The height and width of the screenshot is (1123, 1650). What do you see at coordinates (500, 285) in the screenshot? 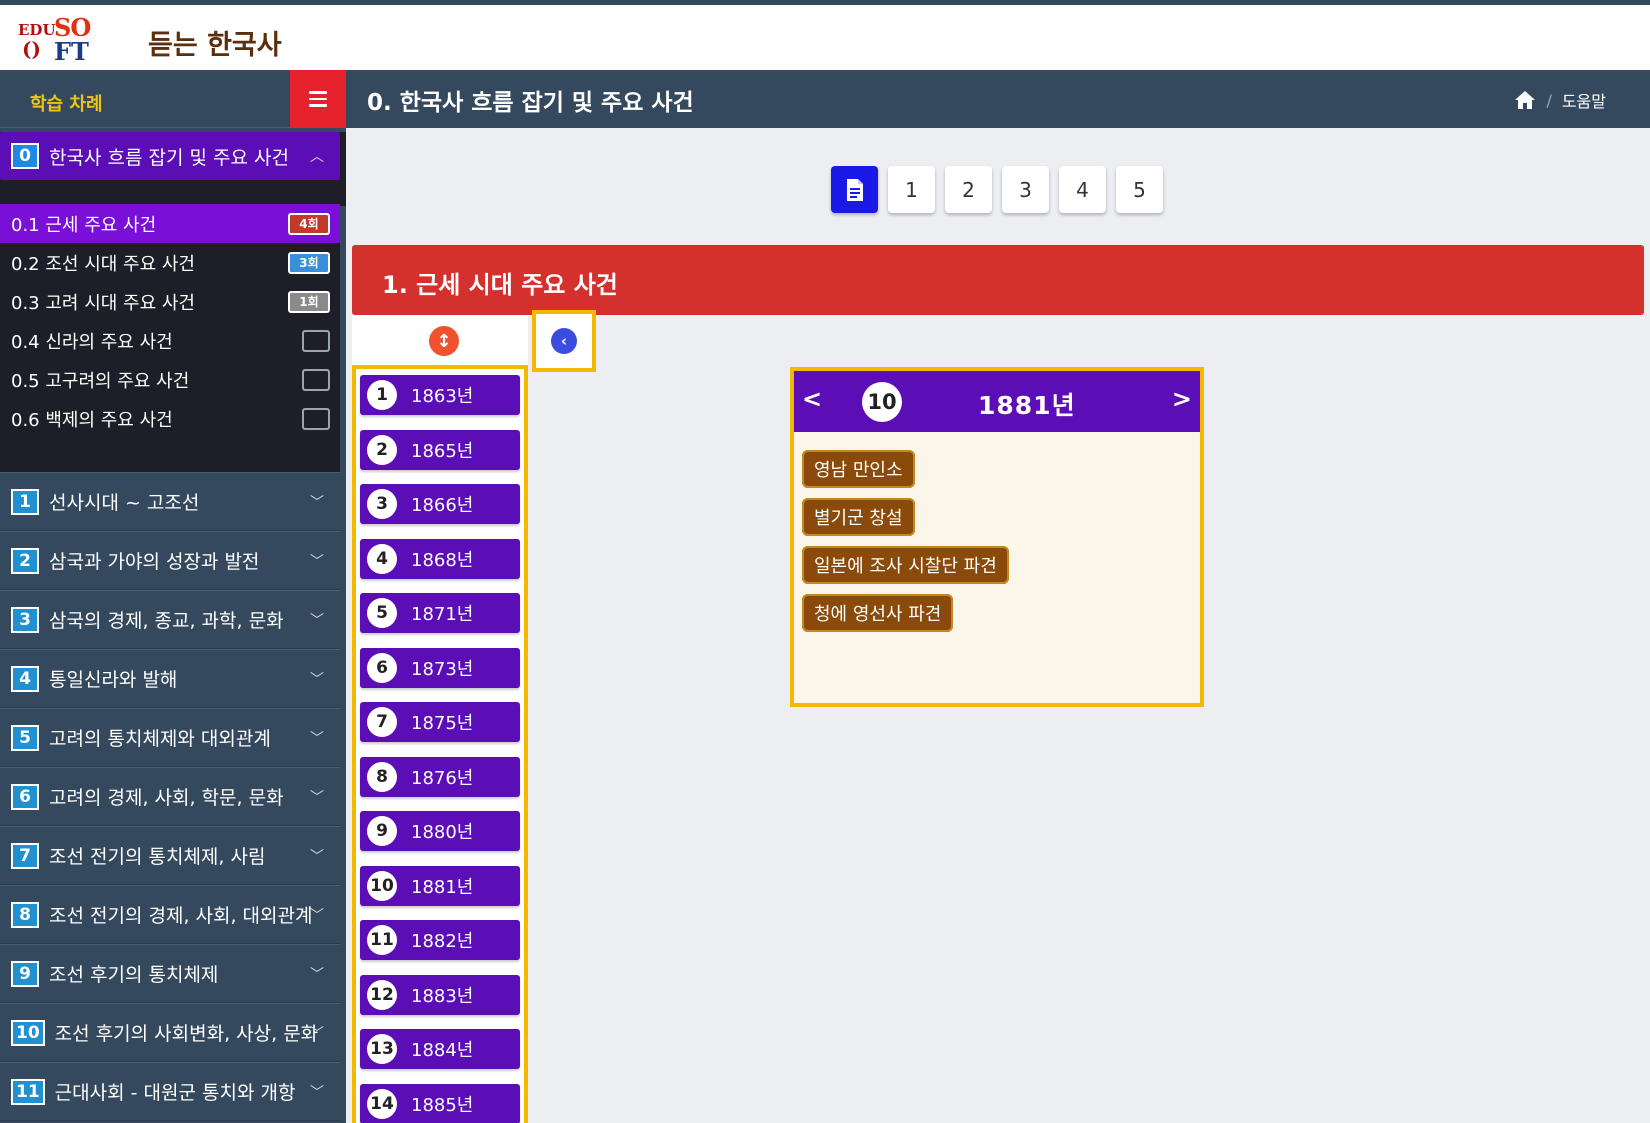
I see `section-title: 1. 근세 시대 주요 사건` at bounding box center [500, 285].